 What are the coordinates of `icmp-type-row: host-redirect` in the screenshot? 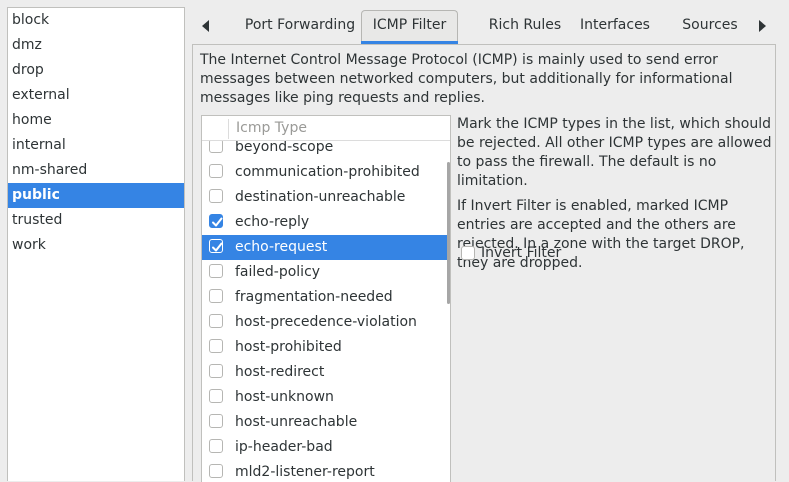 It's located at (326, 372).